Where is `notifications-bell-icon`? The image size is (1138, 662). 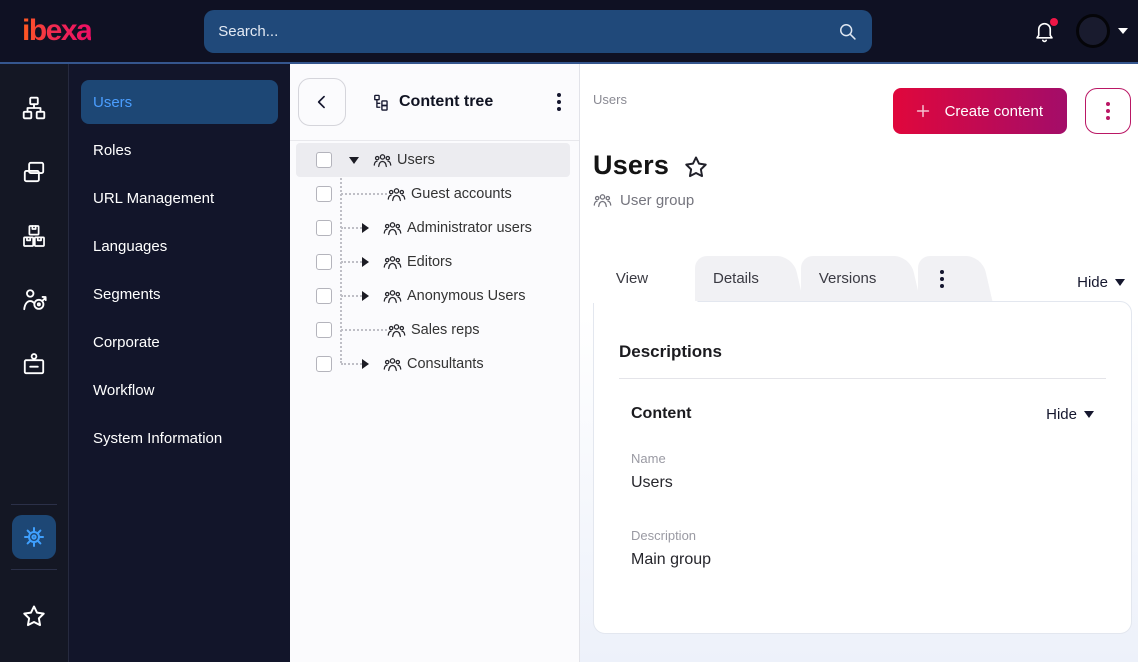 notifications-bell-icon is located at coordinates (1045, 30).